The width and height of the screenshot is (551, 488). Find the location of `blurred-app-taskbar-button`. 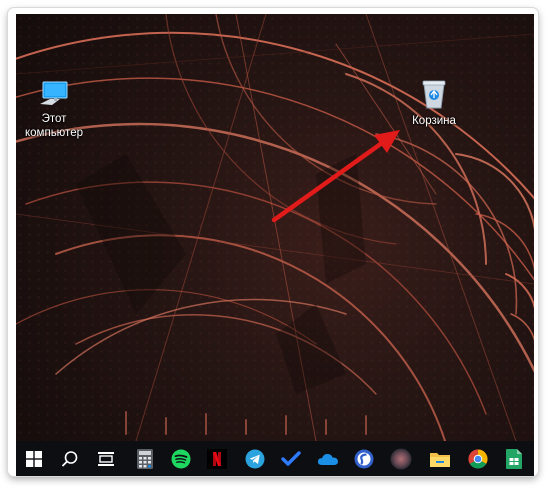

blurred-app-taskbar-button is located at coordinates (401, 458).